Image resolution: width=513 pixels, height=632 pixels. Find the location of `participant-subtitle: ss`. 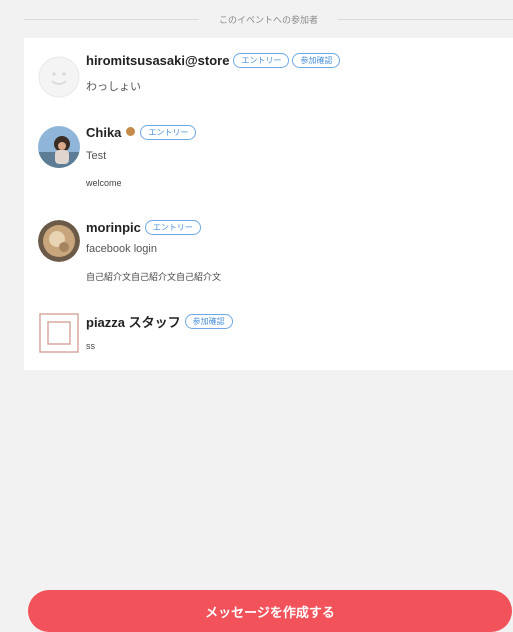

participant-subtitle: ss is located at coordinates (90, 346).